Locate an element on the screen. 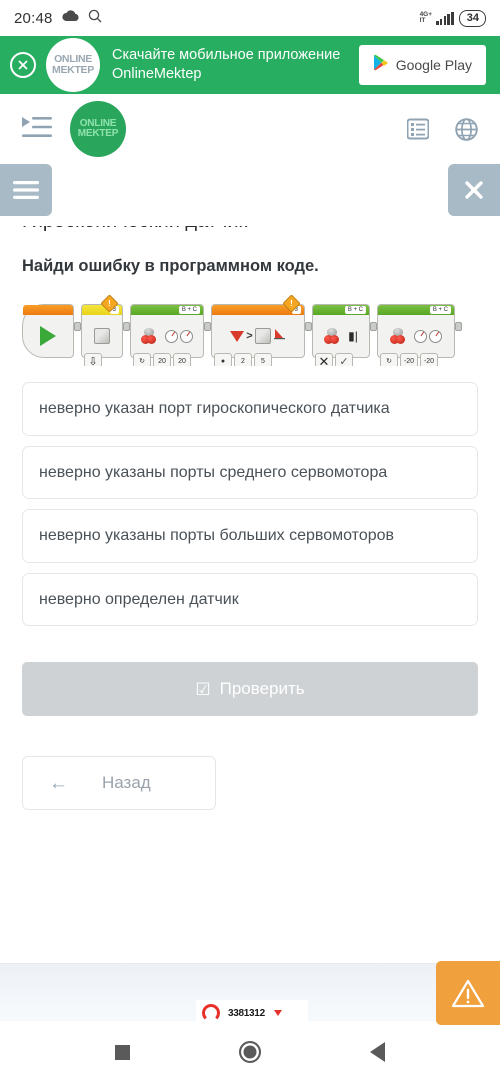 The image size is (500, 1083). site-header: ONLINE MEKTEP is located at coordinates (250, 129).